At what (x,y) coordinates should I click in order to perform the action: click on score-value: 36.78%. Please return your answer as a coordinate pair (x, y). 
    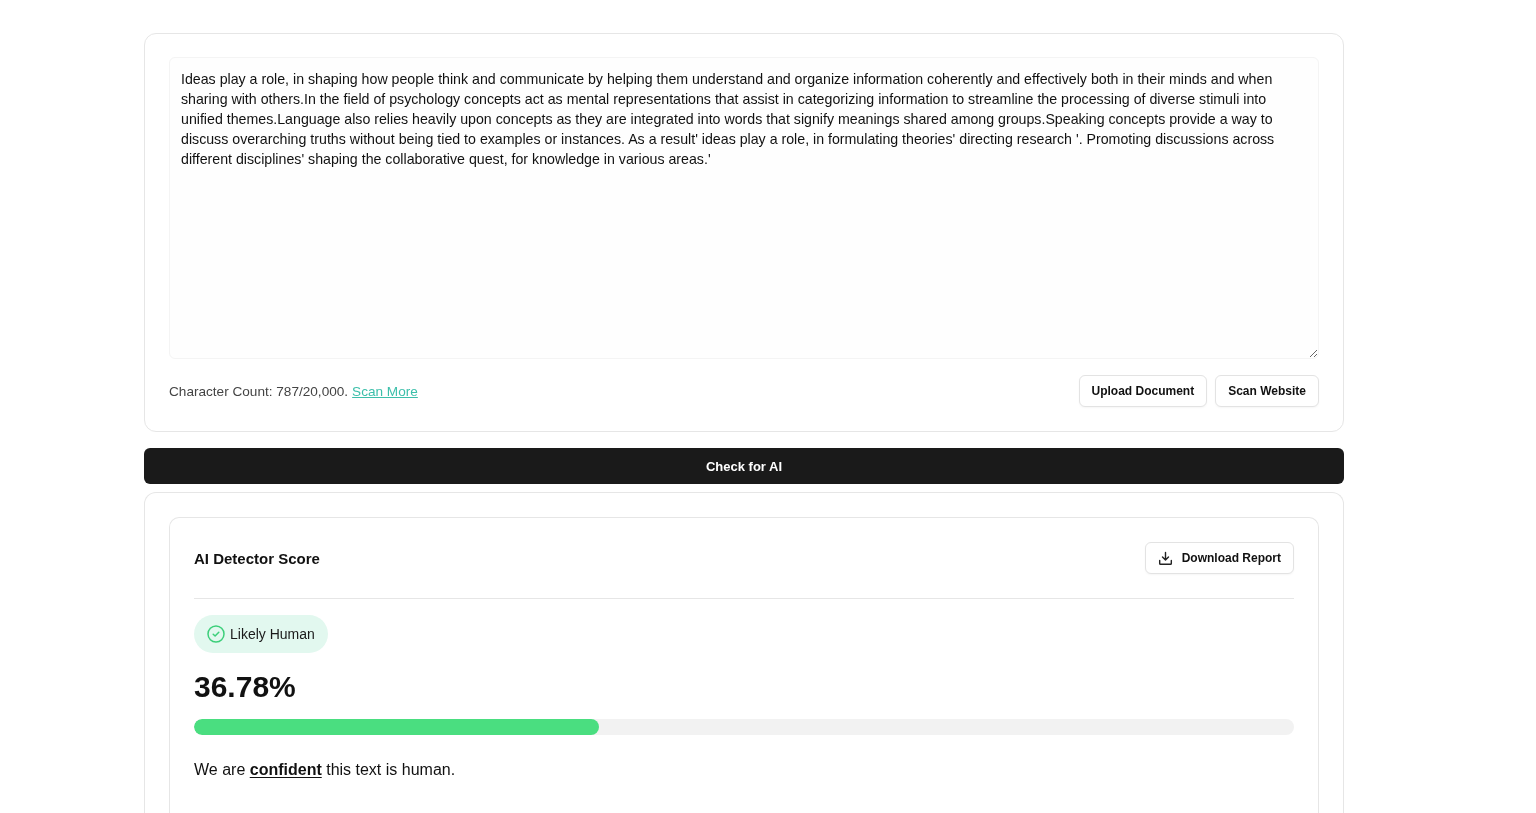
    Looking at the image, I should click on (245, 687).